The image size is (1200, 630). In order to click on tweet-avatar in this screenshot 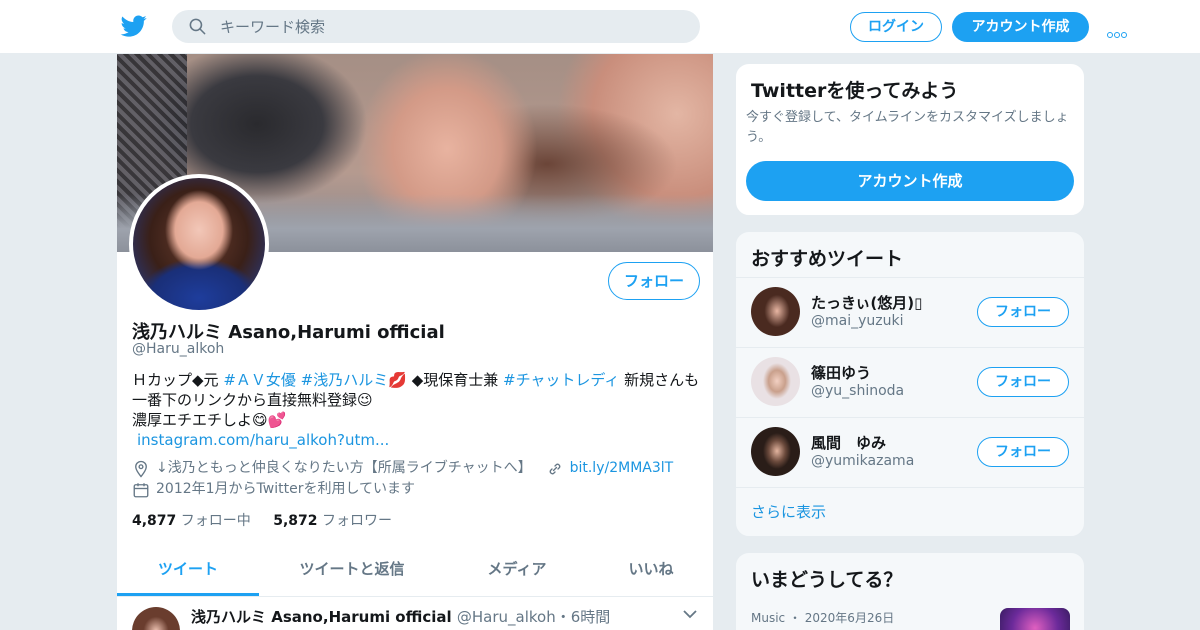, I will do `click(156, 618)`.